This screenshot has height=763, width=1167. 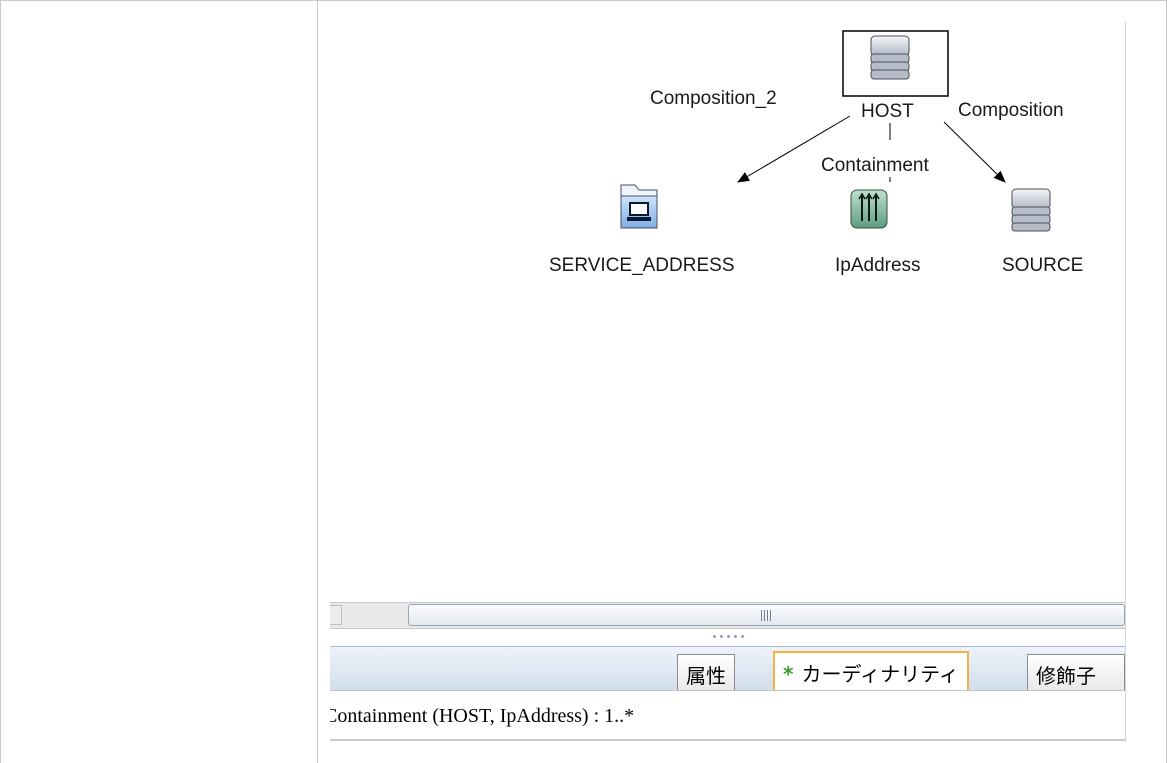 What do you see at coordinates (583, 0) in the screenshot?
I see `frame-top-border` at bounding box center [583, 0].